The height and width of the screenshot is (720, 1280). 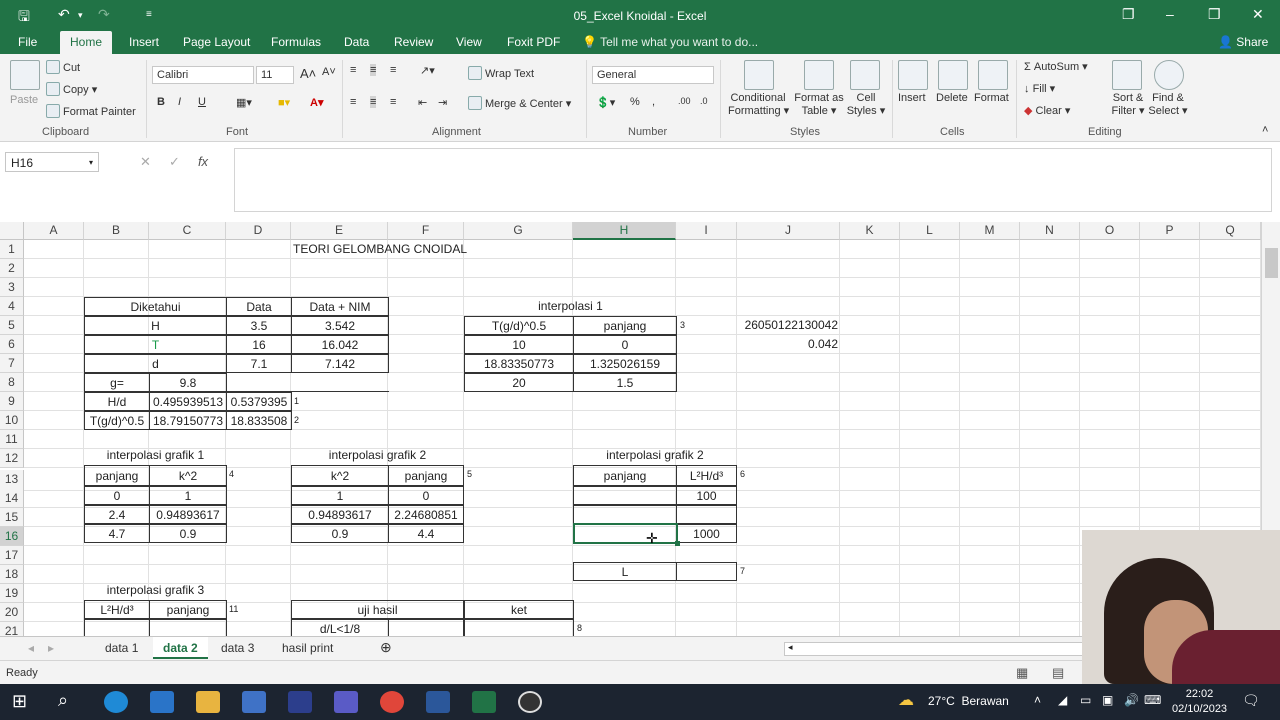 What do you see at coordinates (208, 702) in the screenshot?
I see `file-explorer-icon` at bounding box center [208, 702].